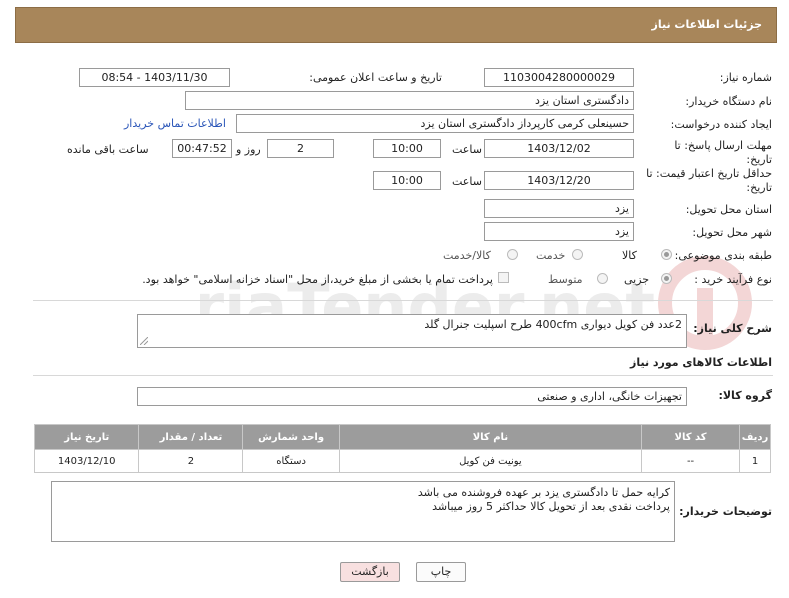 The width and height of the screenshot is (789, 598). I want to click on print-button: چاپ, so click(441, 572).